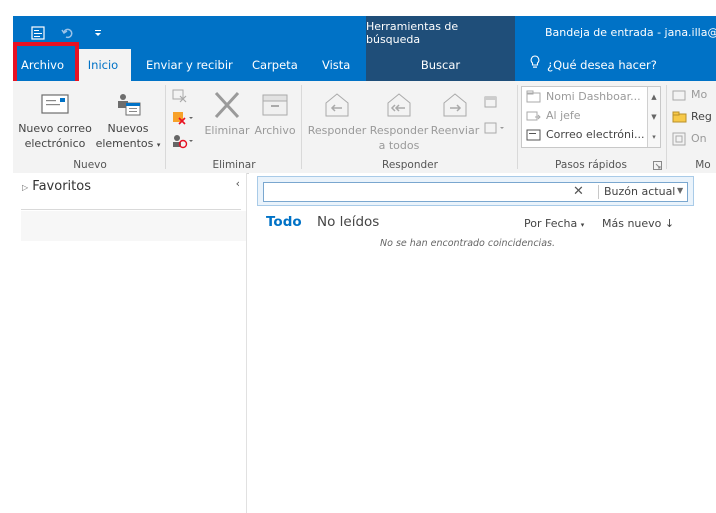  What do you see at coordinates (654, 97) in the screenshot?
I see `scroll-up-icon: ▲` at bounding box center [654, 97].